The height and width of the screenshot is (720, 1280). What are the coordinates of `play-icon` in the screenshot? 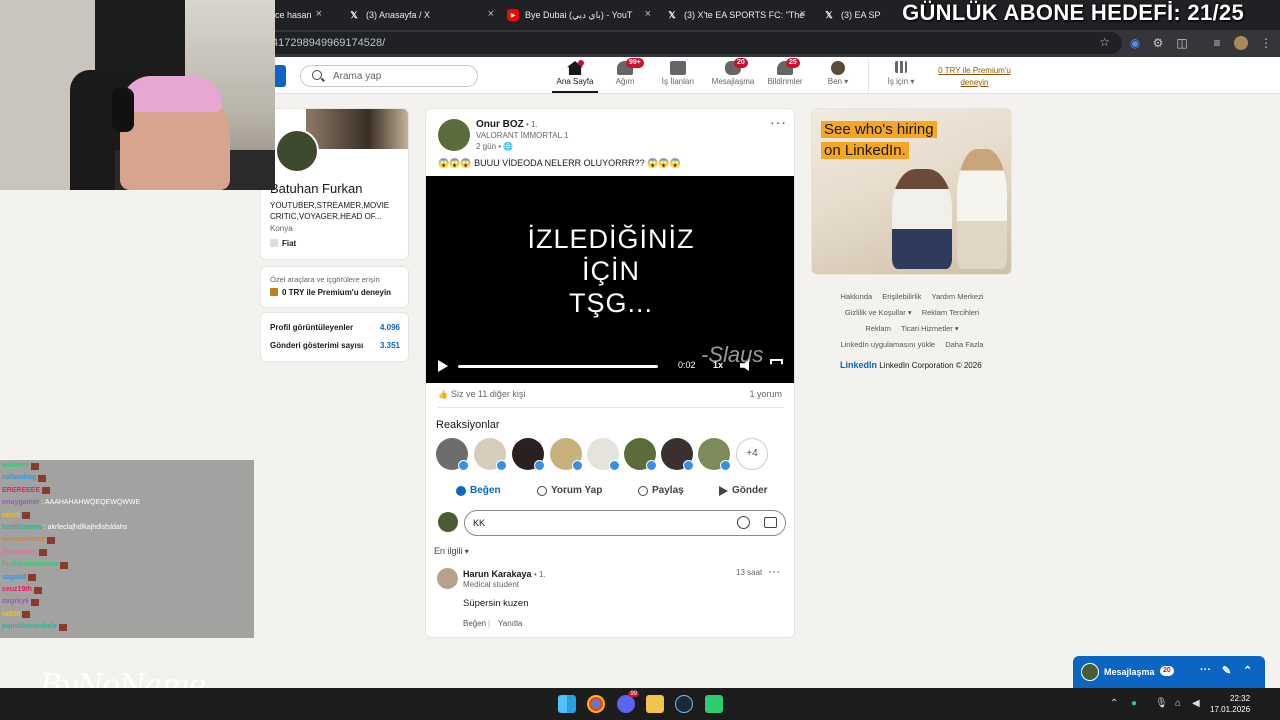 It's located at (443, 366).